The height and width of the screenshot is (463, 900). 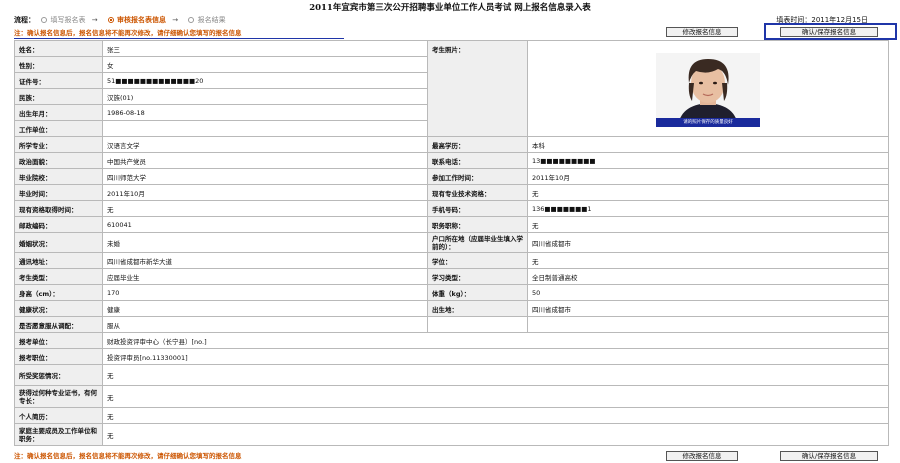 I want to click on field-label: 户口所在地（应届毕业生填入学前的）：, so click(x=477, y=242).